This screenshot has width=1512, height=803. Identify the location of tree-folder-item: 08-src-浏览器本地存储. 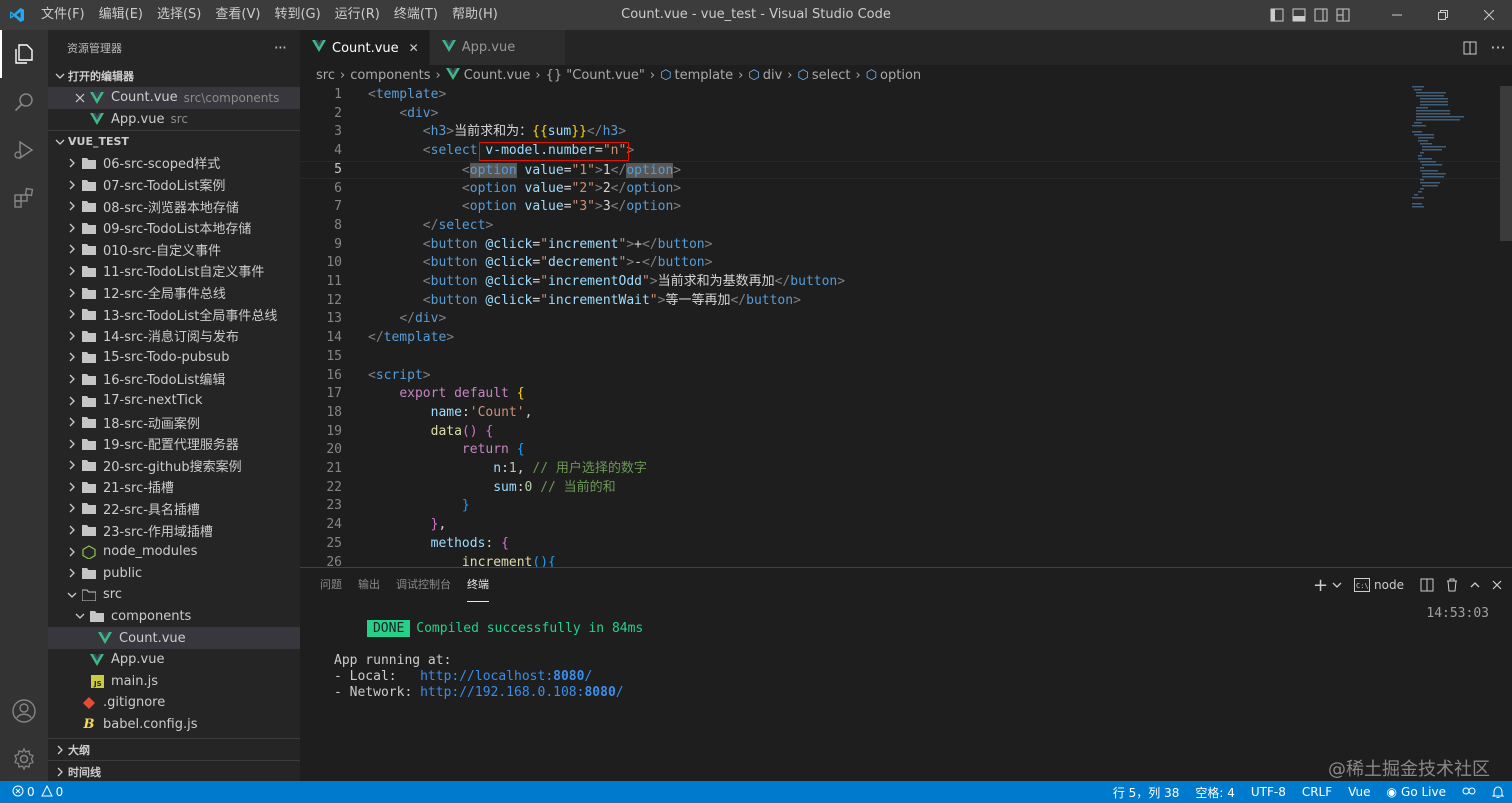
(174, 206).